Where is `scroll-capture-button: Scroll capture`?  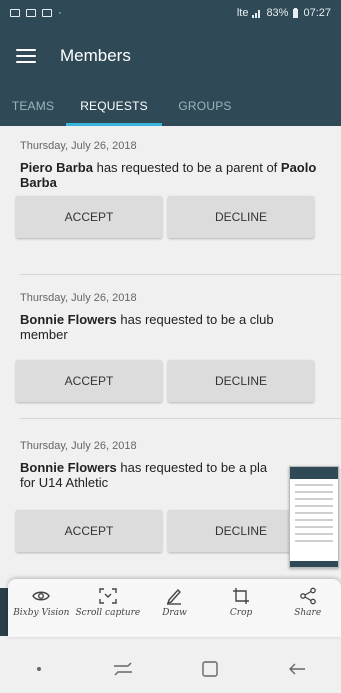 scroll-capture-button: Scroll capture is located at coordinates (108, 608).